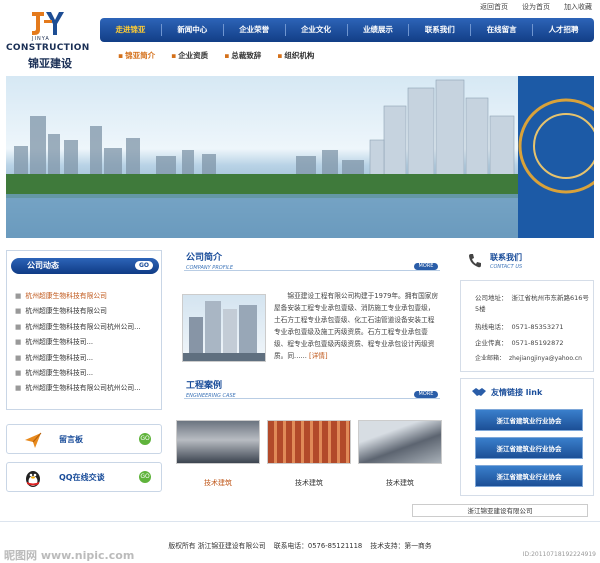 The width and height of the screenshot is (600, 563). Describe the element at coordinates (143, 265) in the screenshot. I see `news-more-button: GO` at that location.